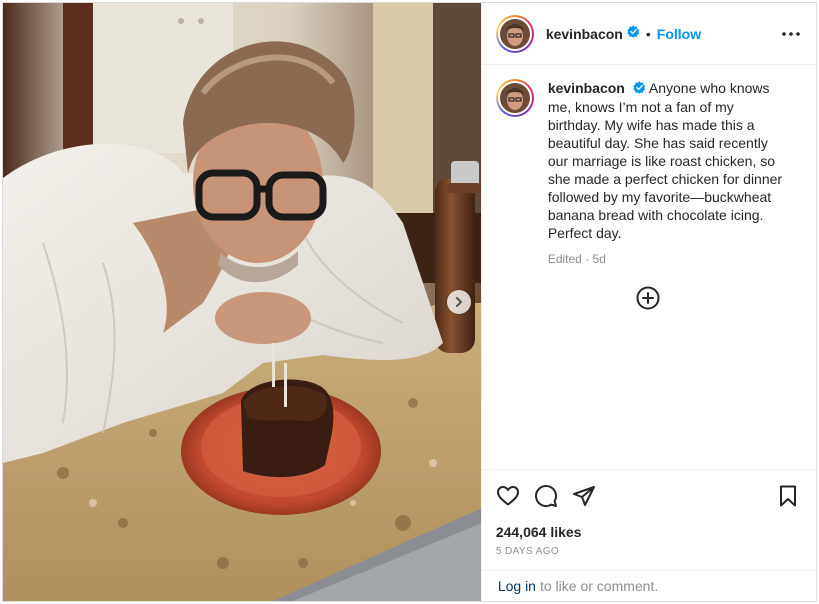 The image size is (819, 604). Describe the element at coordinates (791, 33) in the screenshot. I see `more-options-icon` at that location.